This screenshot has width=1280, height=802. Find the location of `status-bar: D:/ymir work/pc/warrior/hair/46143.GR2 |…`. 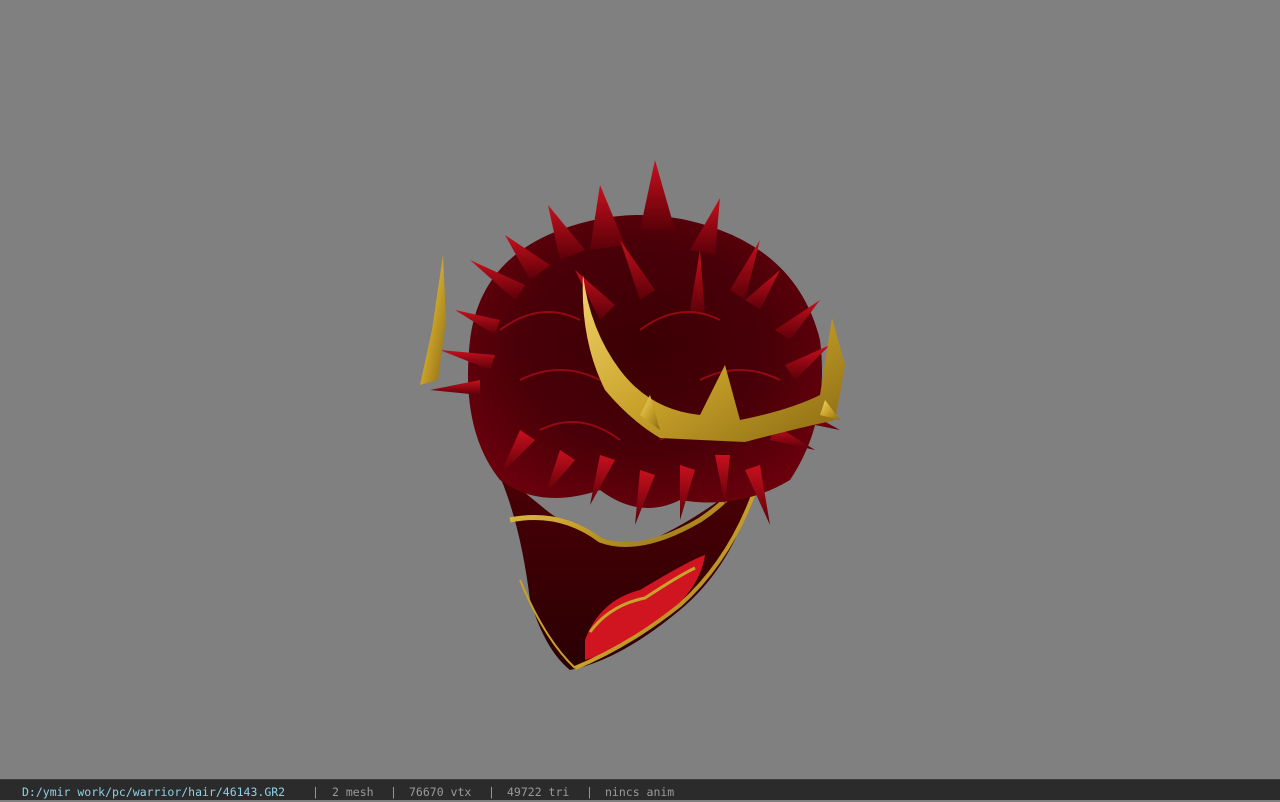

status-bar: D:/ymir work/pc/warrior/hair/46143.GR2 |… is located at coordinates (640, 789).